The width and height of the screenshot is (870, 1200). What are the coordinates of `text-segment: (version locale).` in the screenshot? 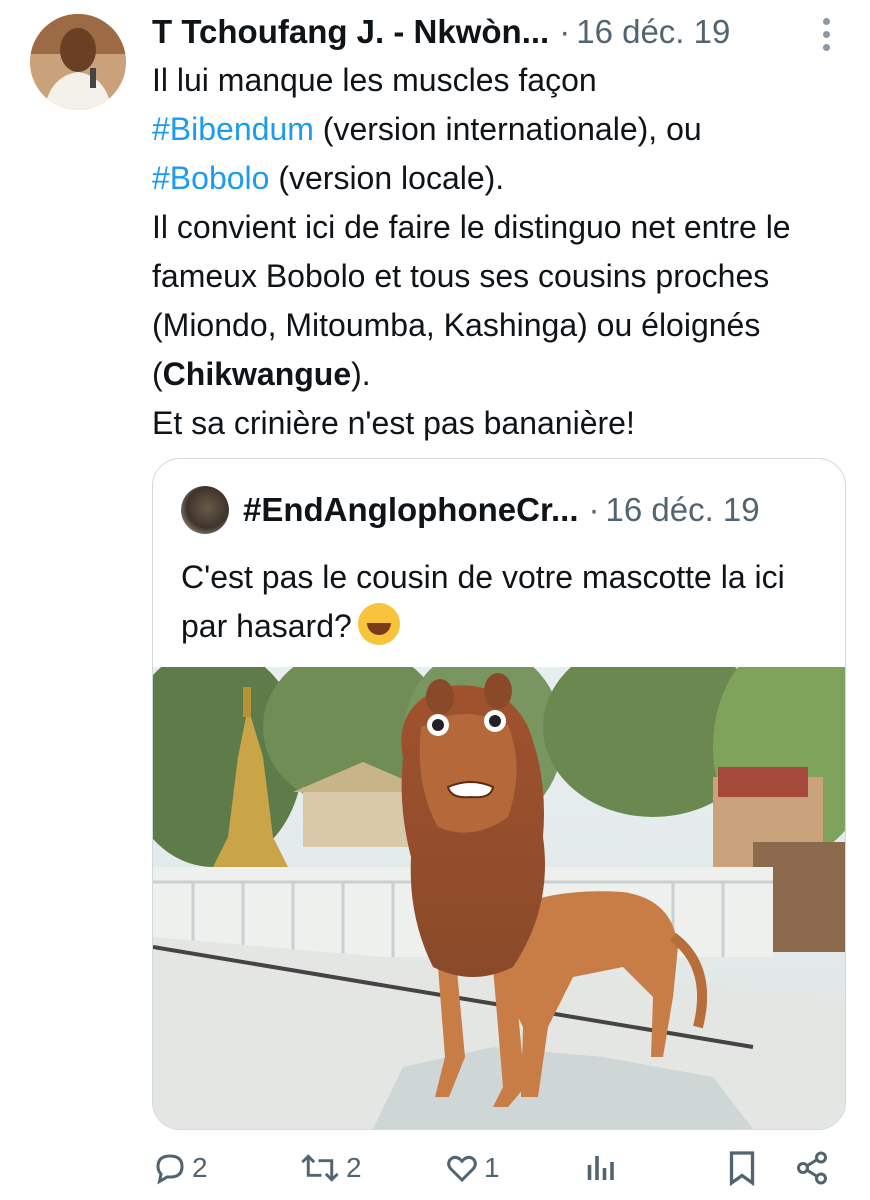 It's located at (387, 178).